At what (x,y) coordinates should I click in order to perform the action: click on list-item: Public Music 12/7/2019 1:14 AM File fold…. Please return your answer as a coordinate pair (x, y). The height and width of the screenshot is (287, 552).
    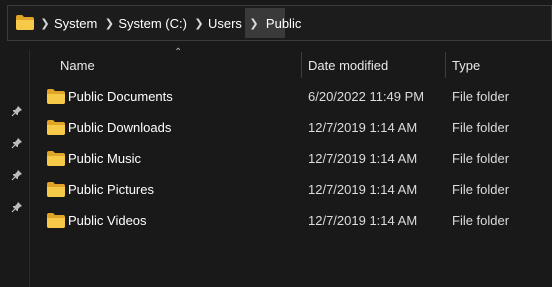
    Looking at the image, I should click on (291, 158).